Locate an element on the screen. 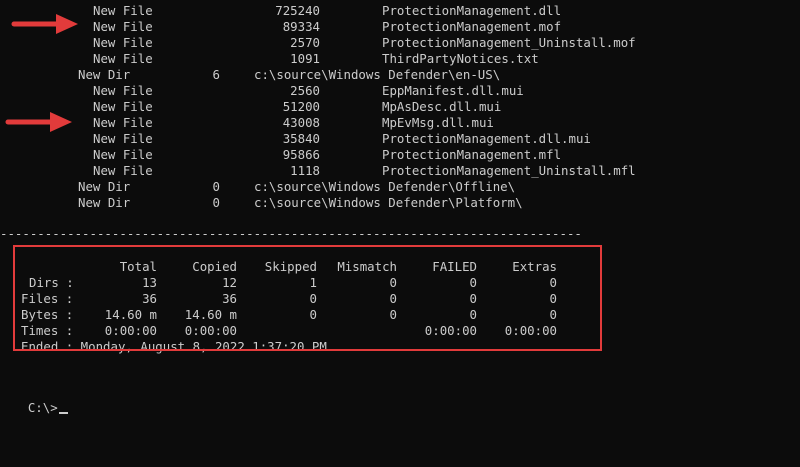 The height and width of the screenshot is (467, 800). log-line: New File 95866 ProtectionManagement.mfl is located at coordinates (280, 155).